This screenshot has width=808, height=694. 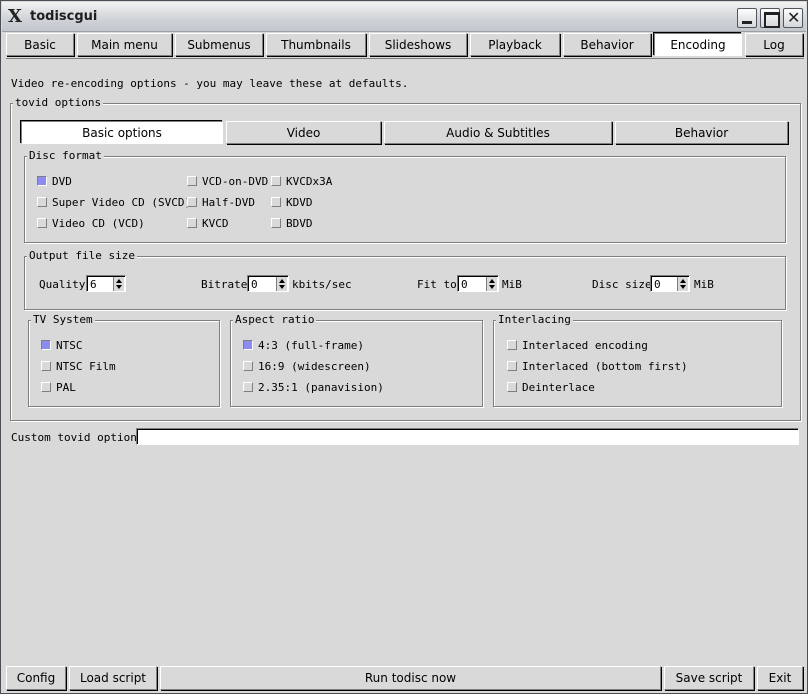 What do you see at coordinates (228, 202) in the screenshot?
I see `label-half-dvd: Half-DVD` at bounding box center [228, 202].